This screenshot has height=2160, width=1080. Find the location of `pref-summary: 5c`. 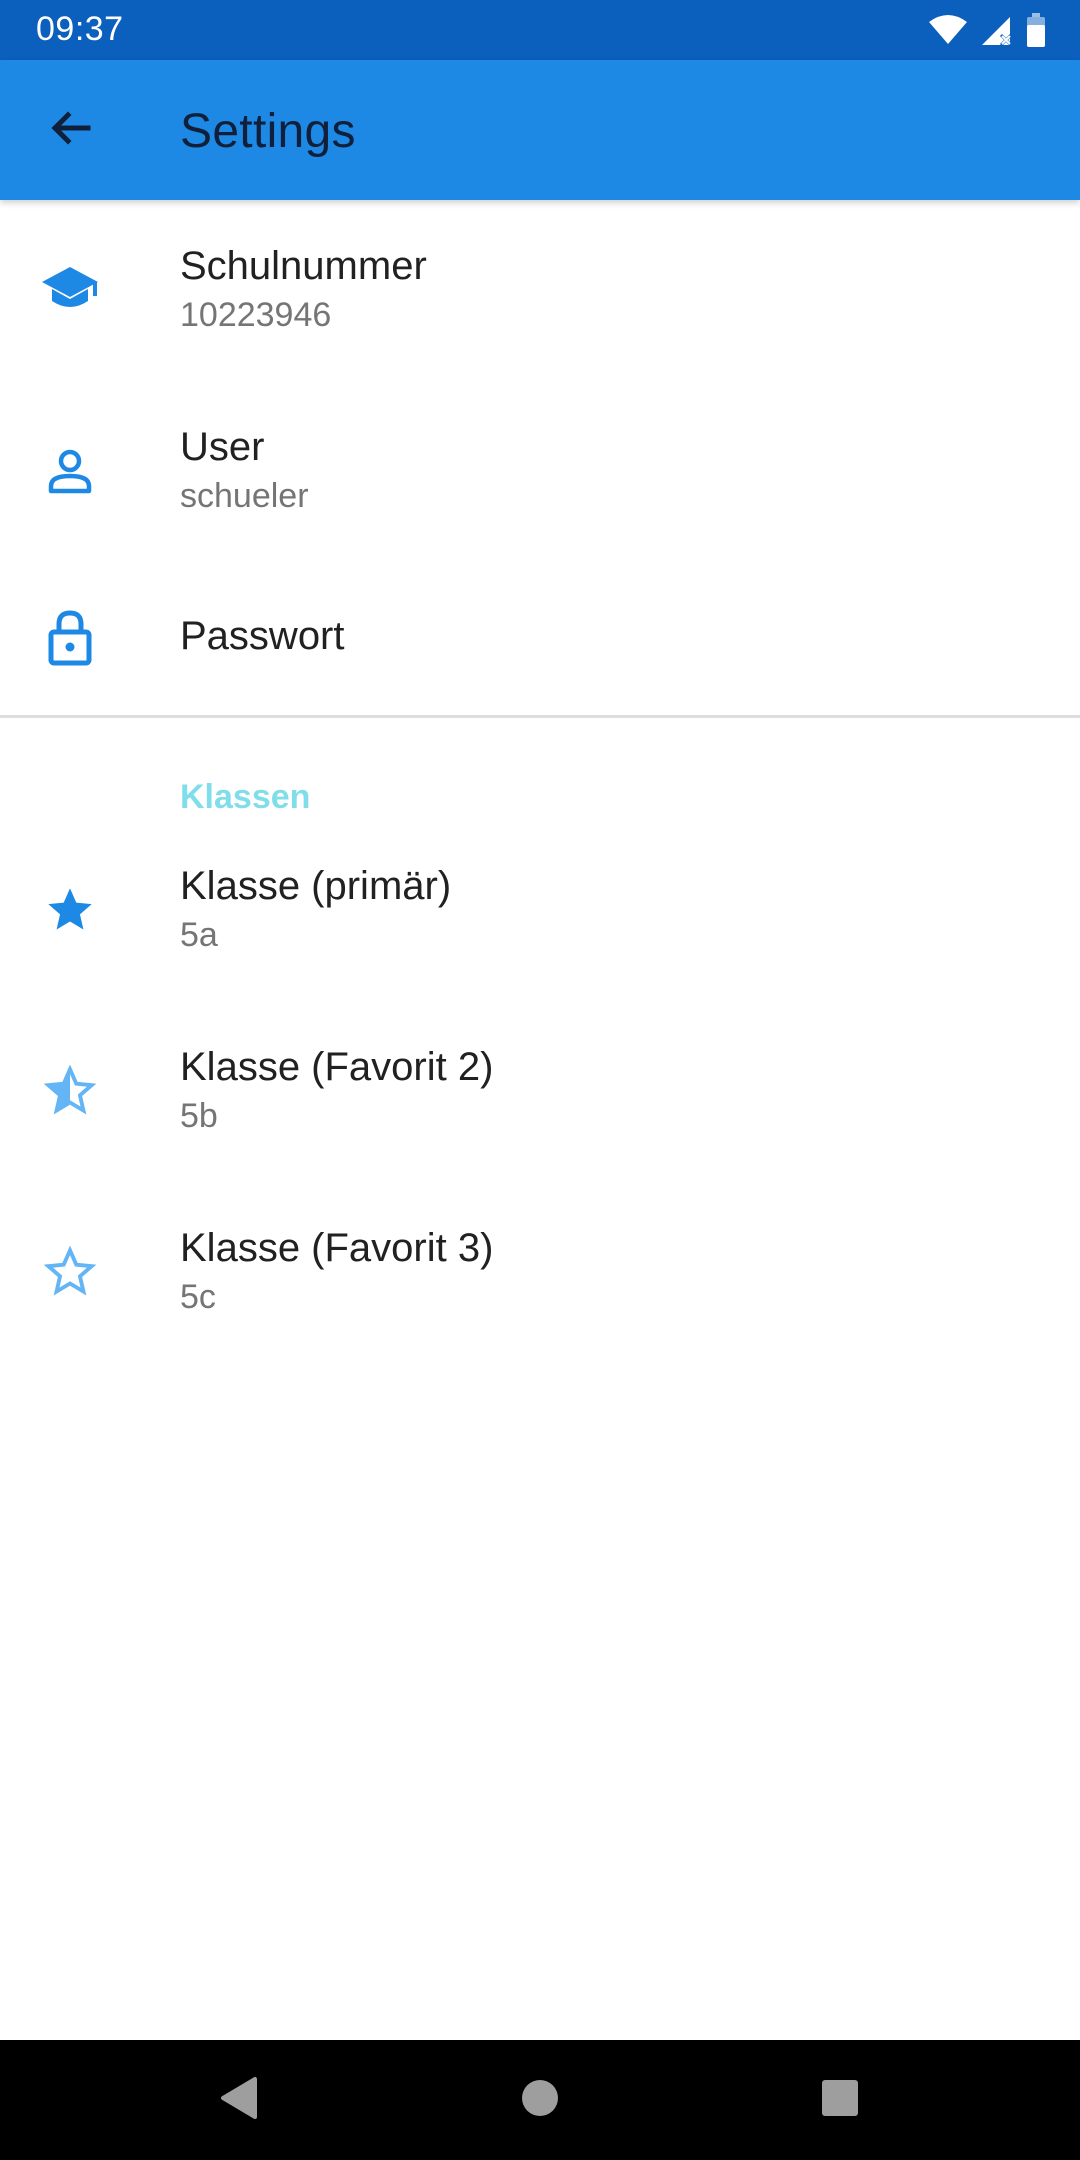

pref-summary: 5c is located at coordinates (198, 1297).